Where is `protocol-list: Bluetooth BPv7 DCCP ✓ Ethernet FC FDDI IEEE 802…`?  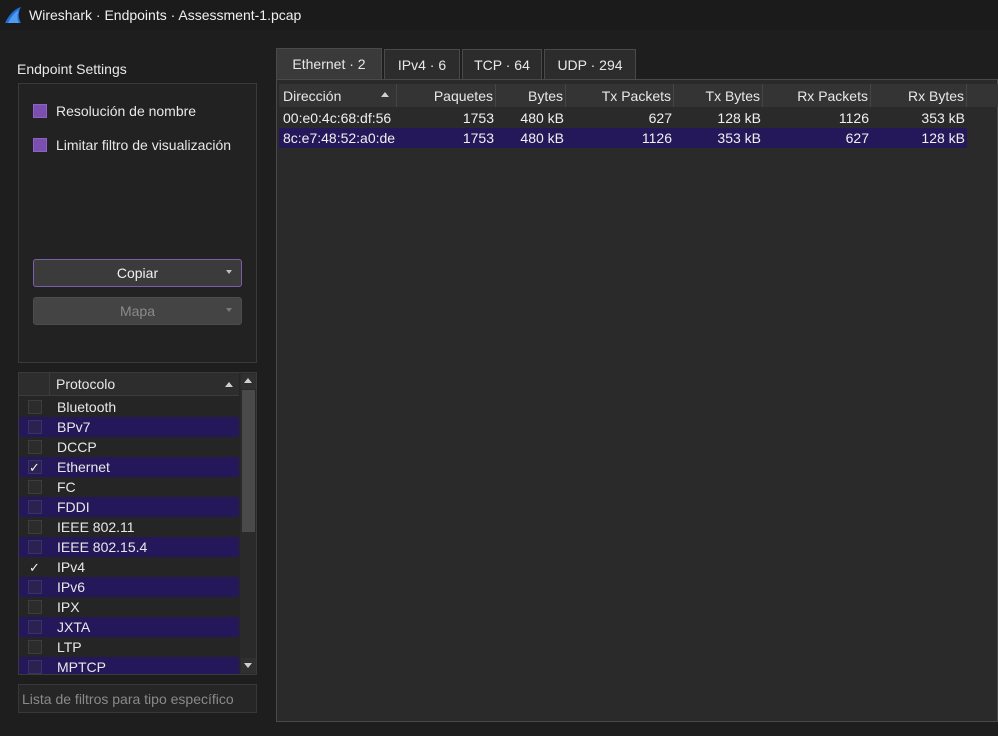 protocol-list: Bluetooth BPv7 DCCP ✓ Ethernet FC FDDI IEEE 802… is located at coordinates (129, 536).